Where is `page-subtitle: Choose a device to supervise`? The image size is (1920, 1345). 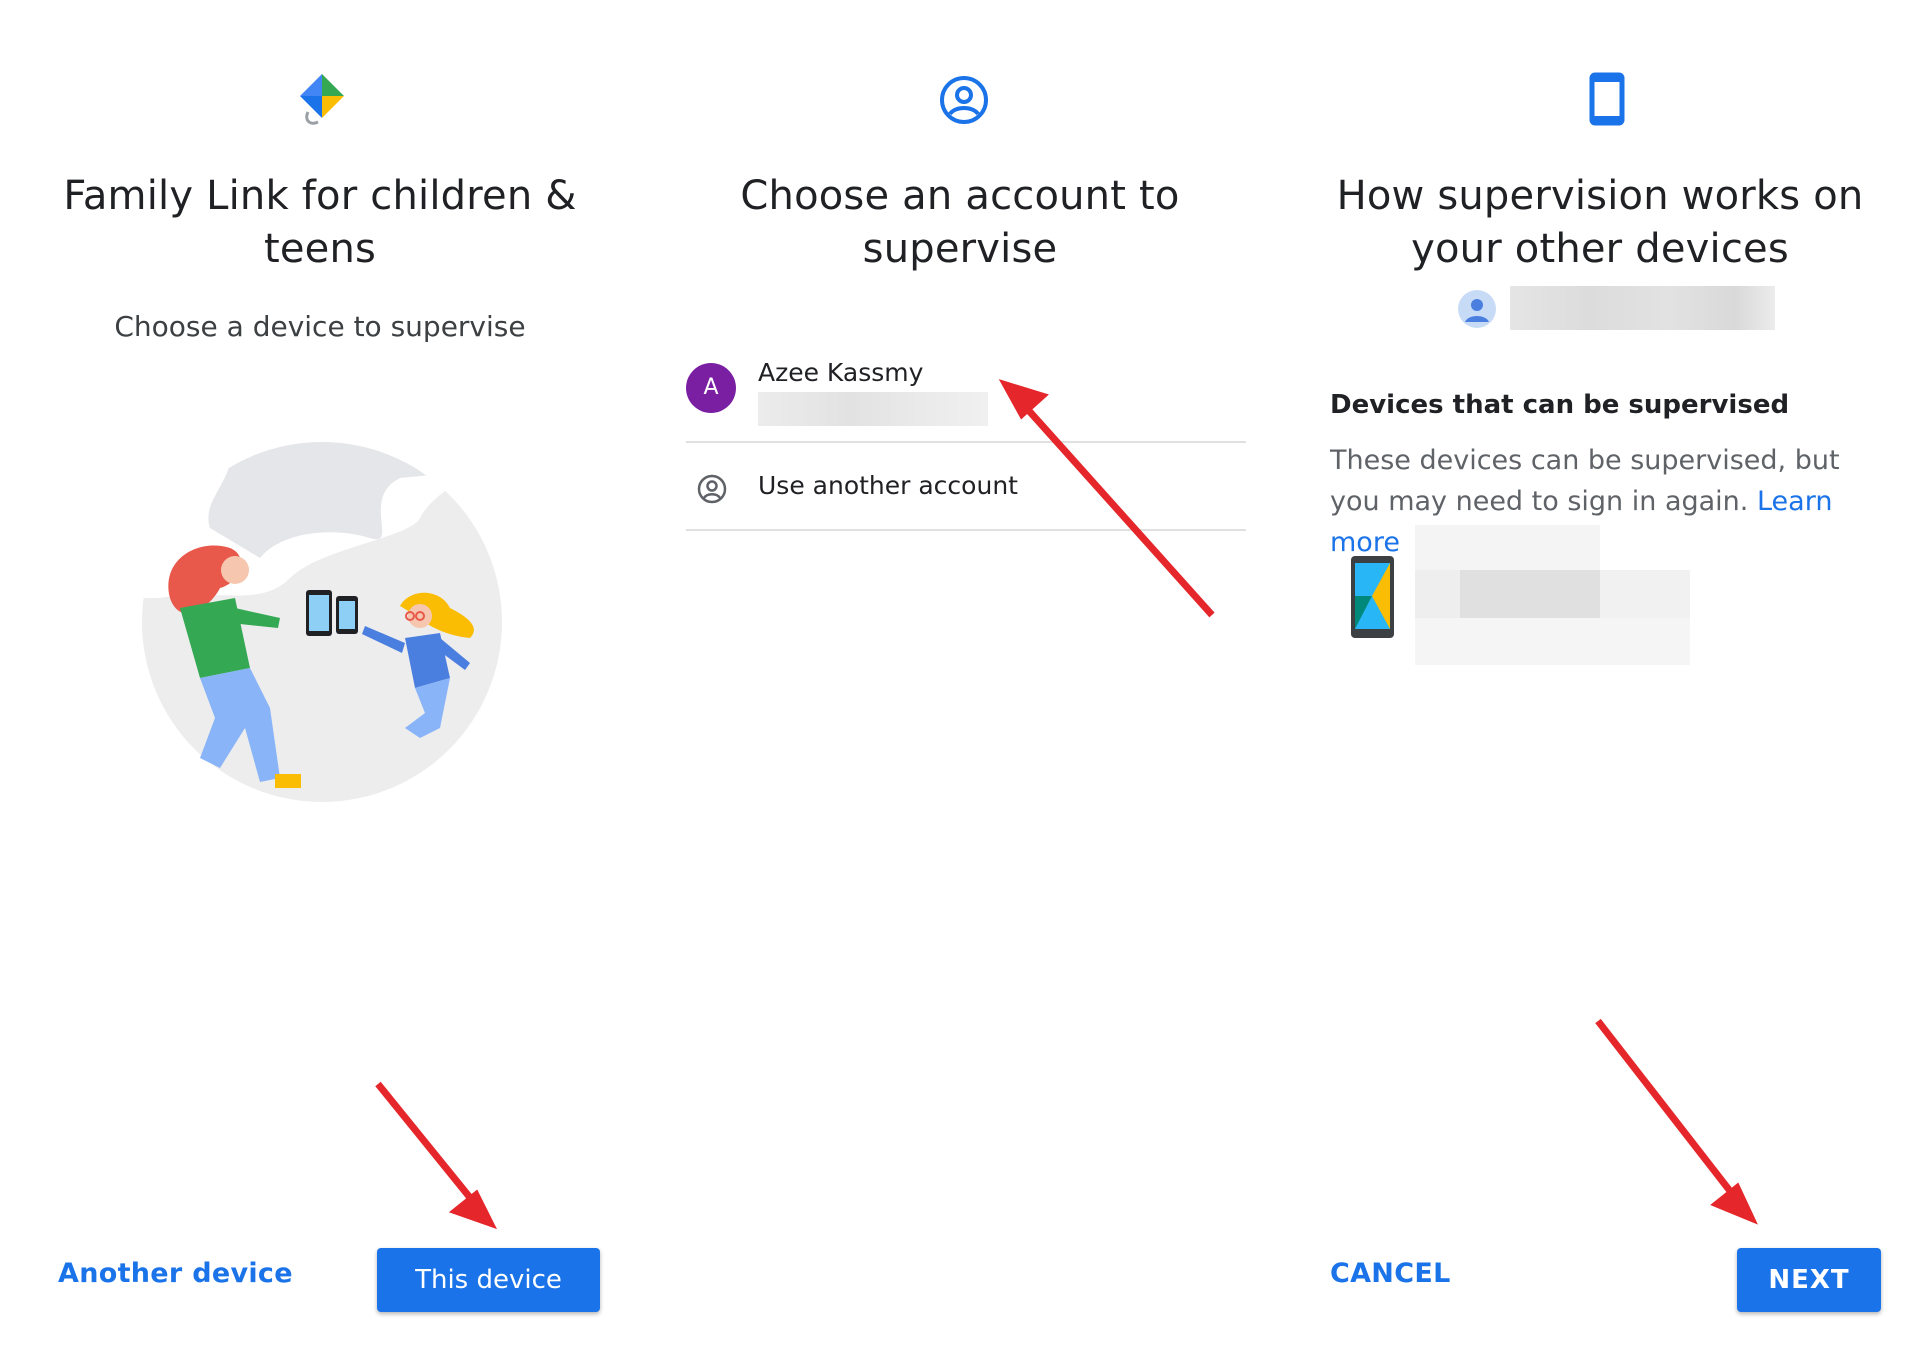 page-subtitle: Choose a device to supervise is located at coordinates (320, 326).